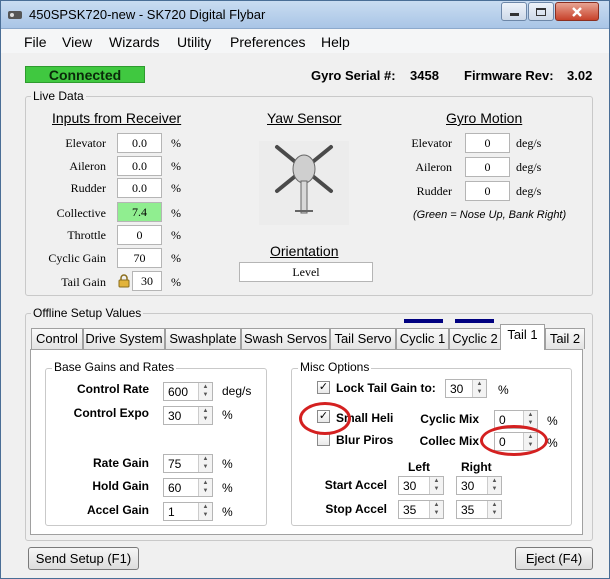  Describe the element at coordinates (139, 188) in the screenshot. I see `input-value-rudder: 0.0` at that location.